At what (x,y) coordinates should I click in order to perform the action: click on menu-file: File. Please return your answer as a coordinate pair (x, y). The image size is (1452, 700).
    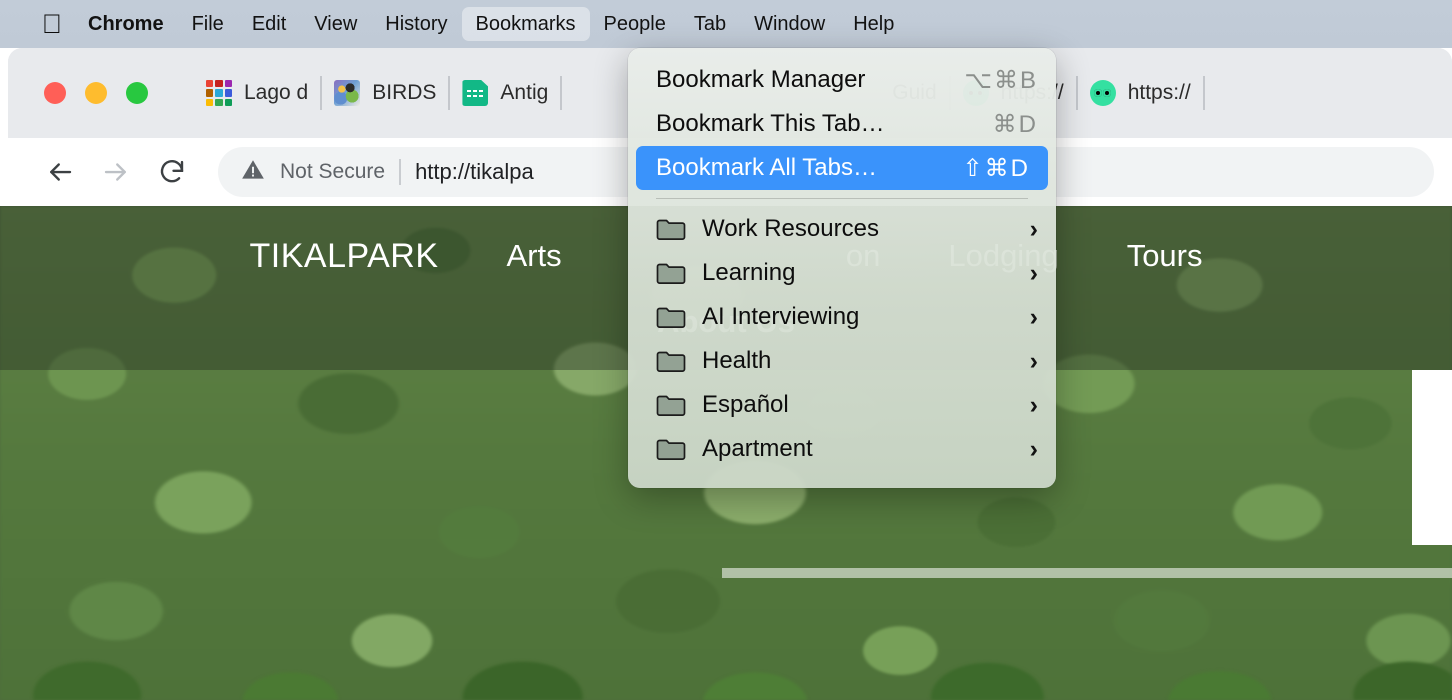
    Looking at the image, I should click on (208, 24).